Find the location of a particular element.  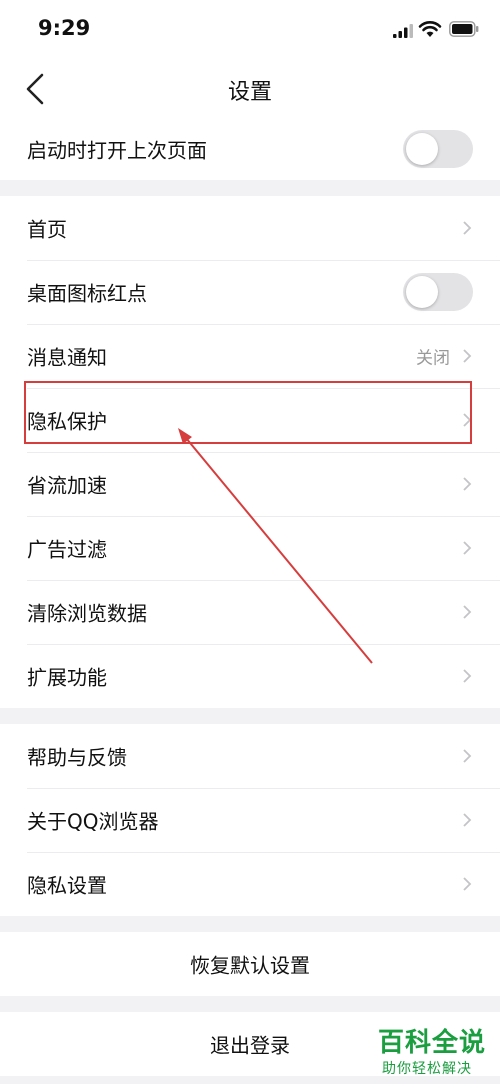

setting-label: 帮助与反馈 is located at coordinates (77, 757).